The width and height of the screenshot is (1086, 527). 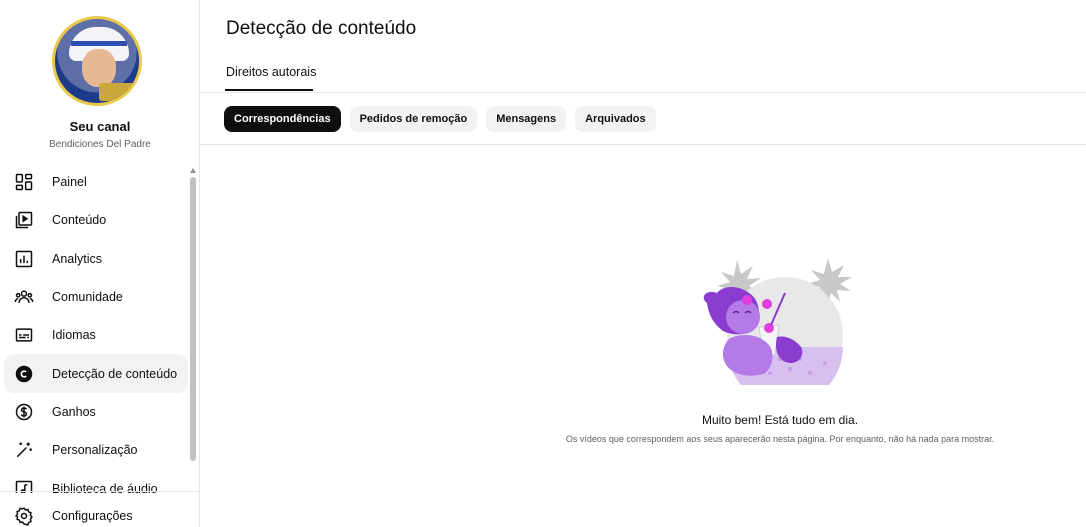 What do you see at coordinates (74, 411) in the screenshot?
I see `sidebar-item-label: Ganhos` at bounding box center [74, 411].